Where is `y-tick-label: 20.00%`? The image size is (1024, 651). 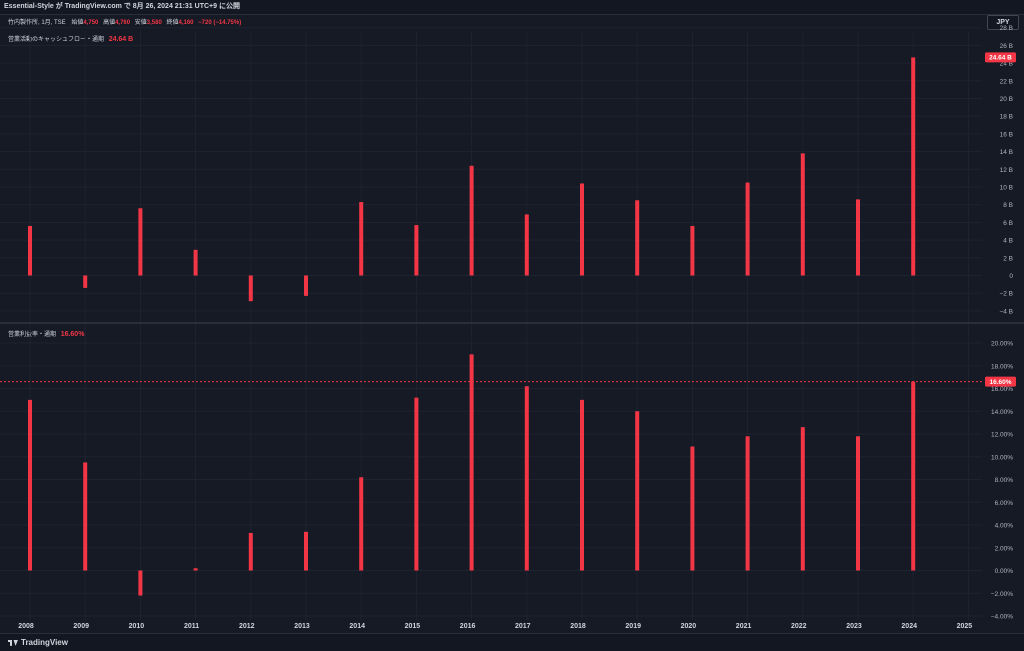 y-tick-label: 20.00% is located at coordinates (1002, 344).